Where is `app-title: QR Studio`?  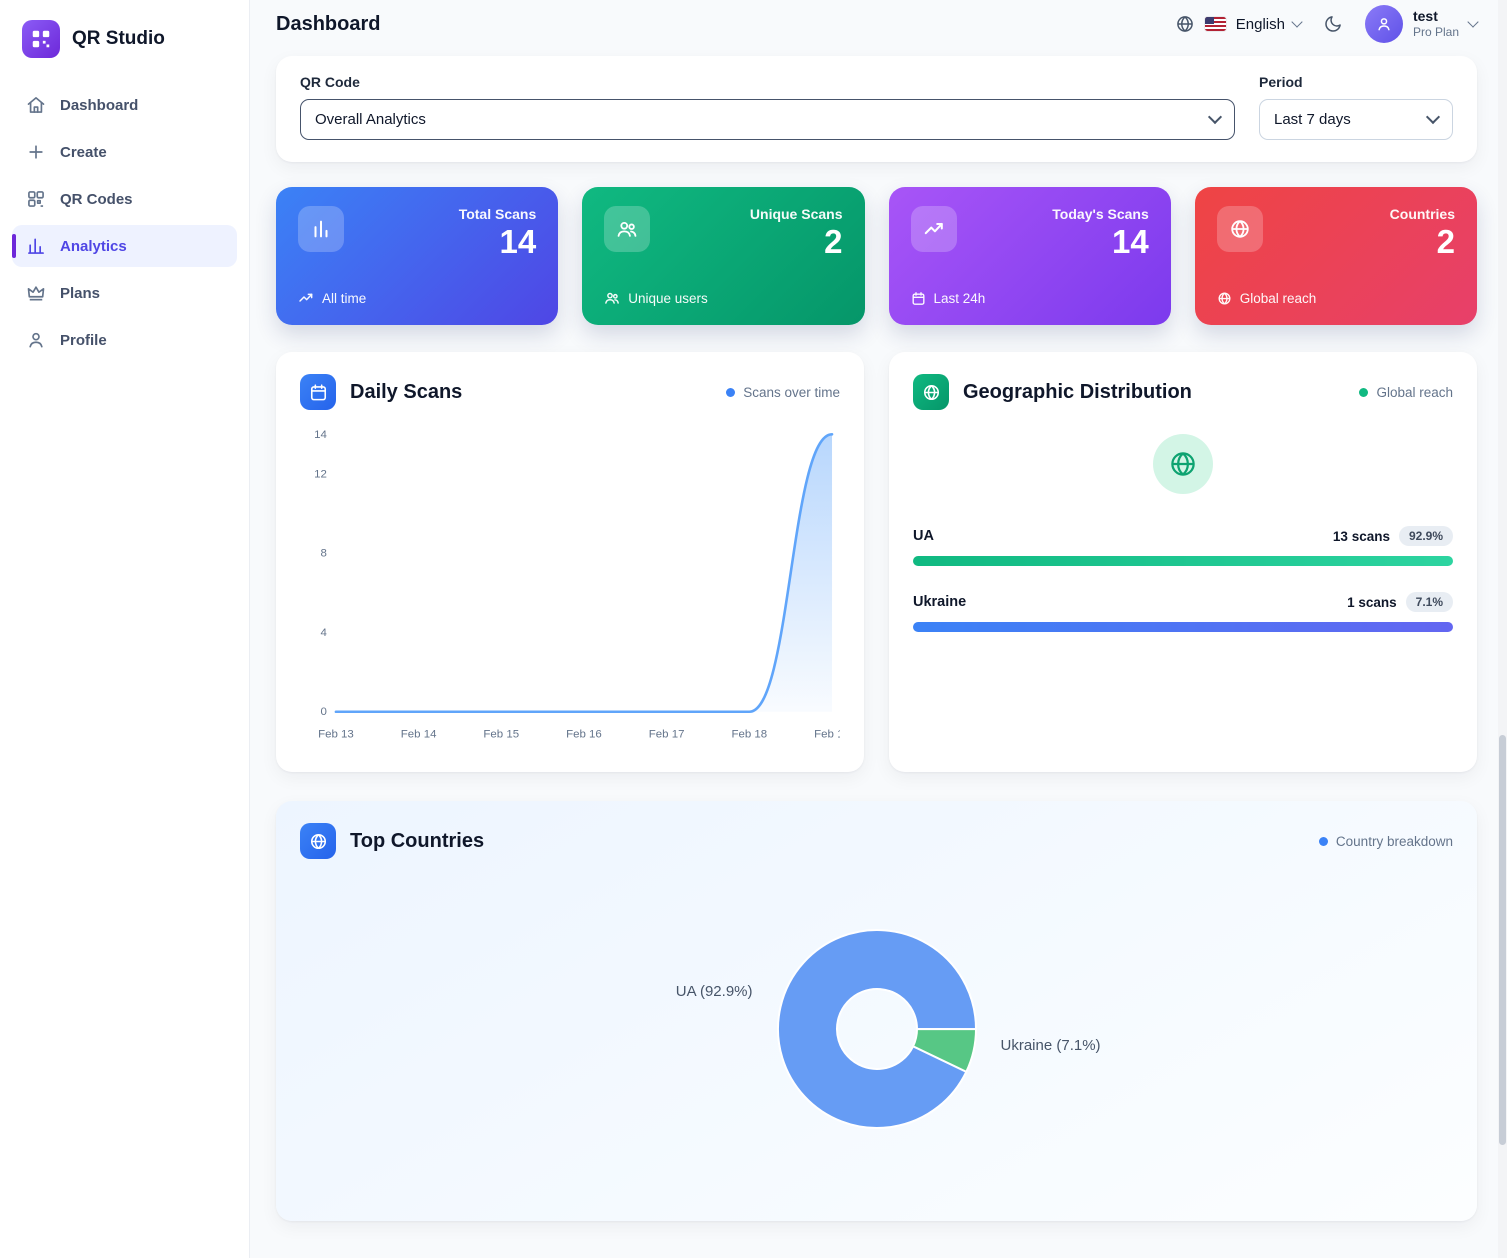
app-title: QR Studio is located at coordinates (118, 38).